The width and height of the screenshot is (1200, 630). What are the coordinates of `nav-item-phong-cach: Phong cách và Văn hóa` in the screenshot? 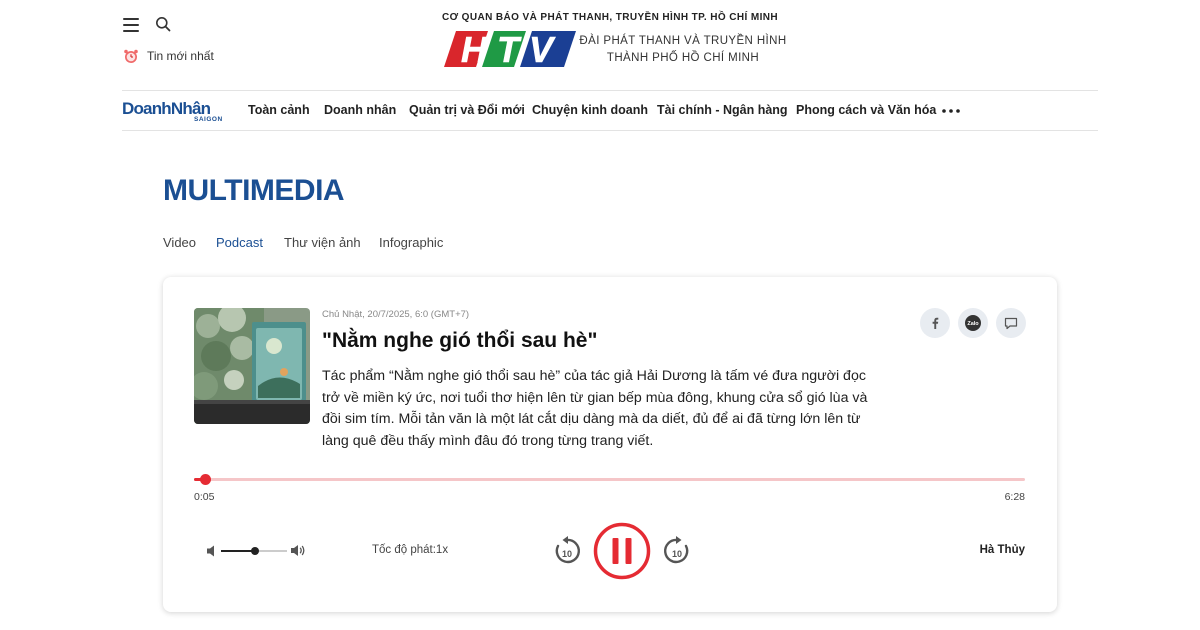 It's located at (866, 110).